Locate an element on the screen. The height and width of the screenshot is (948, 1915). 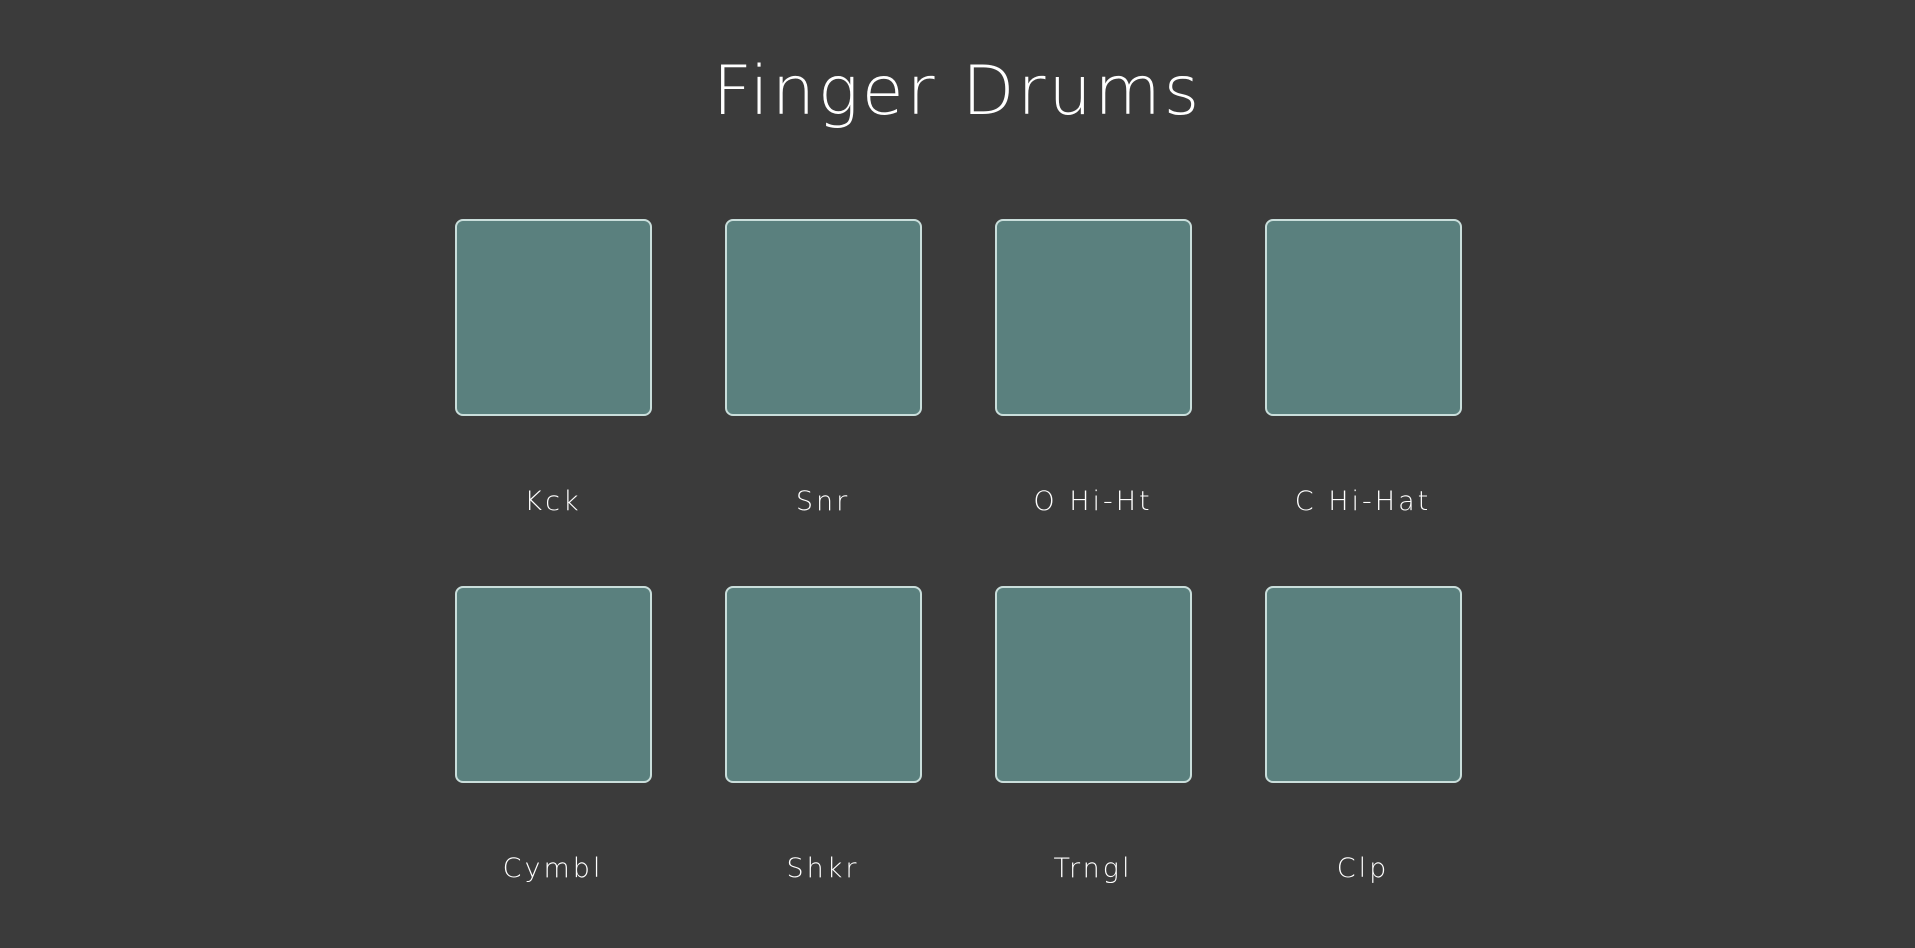
drum-pad-shaker is located at coordinates (823, 684).